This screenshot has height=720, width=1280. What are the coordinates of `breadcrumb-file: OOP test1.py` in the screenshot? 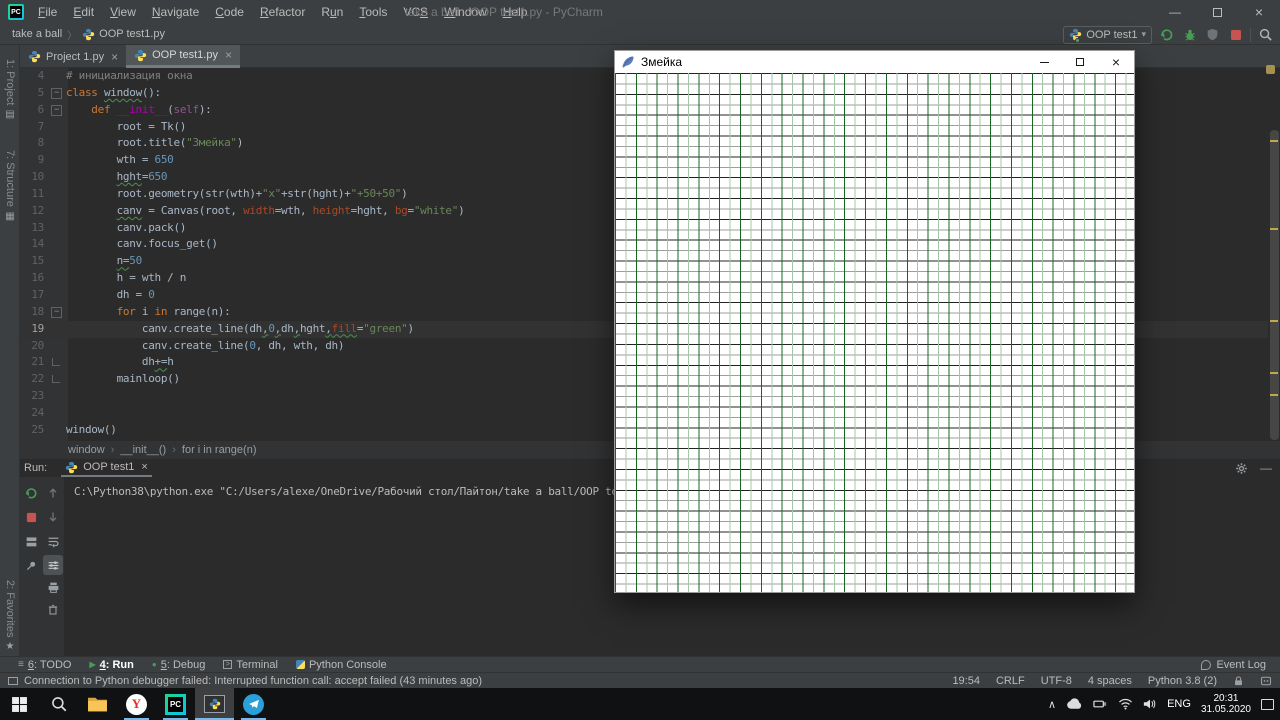 It's located at (132, 34).